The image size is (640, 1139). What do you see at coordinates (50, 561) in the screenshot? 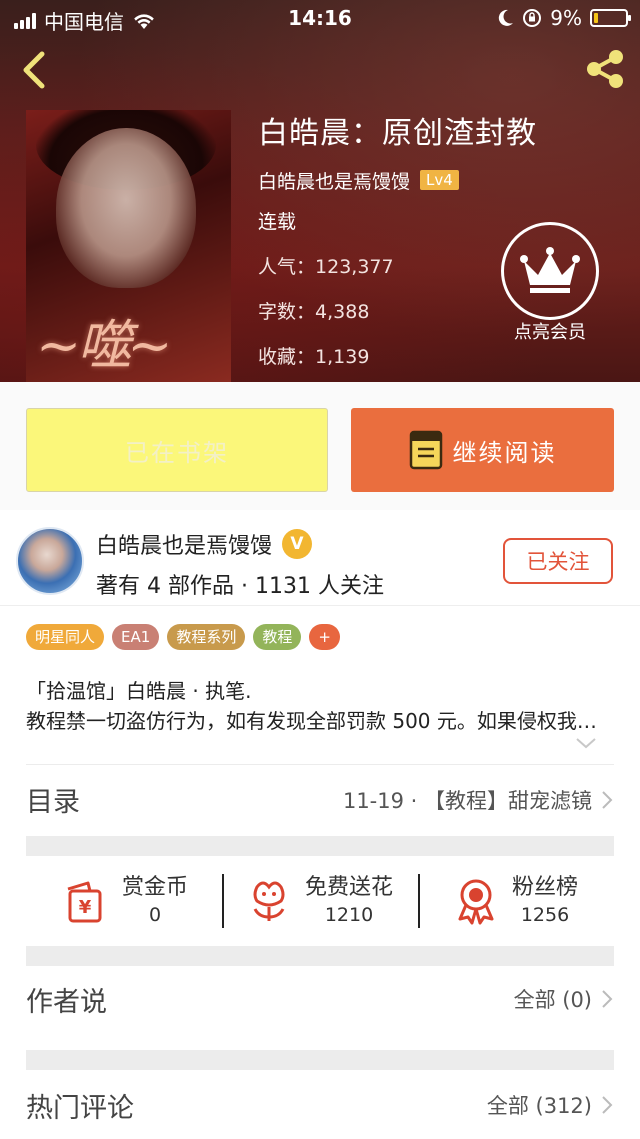
I see `author-avatar` at bounding box center [50, 561].